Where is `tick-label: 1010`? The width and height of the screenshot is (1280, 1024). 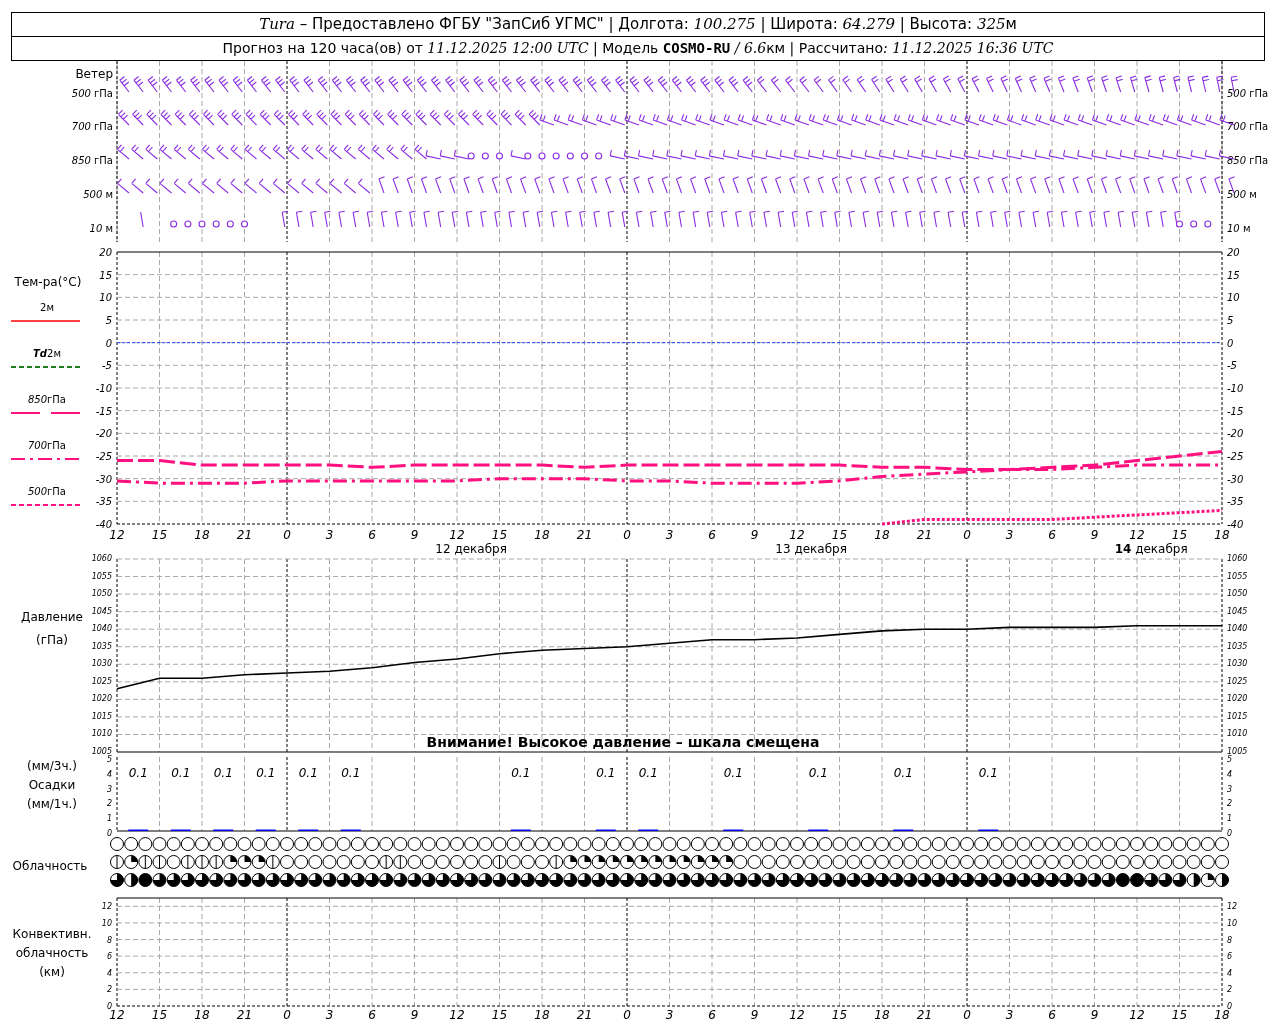 tick-label: 1010 is located at coordinates (1237, 734).